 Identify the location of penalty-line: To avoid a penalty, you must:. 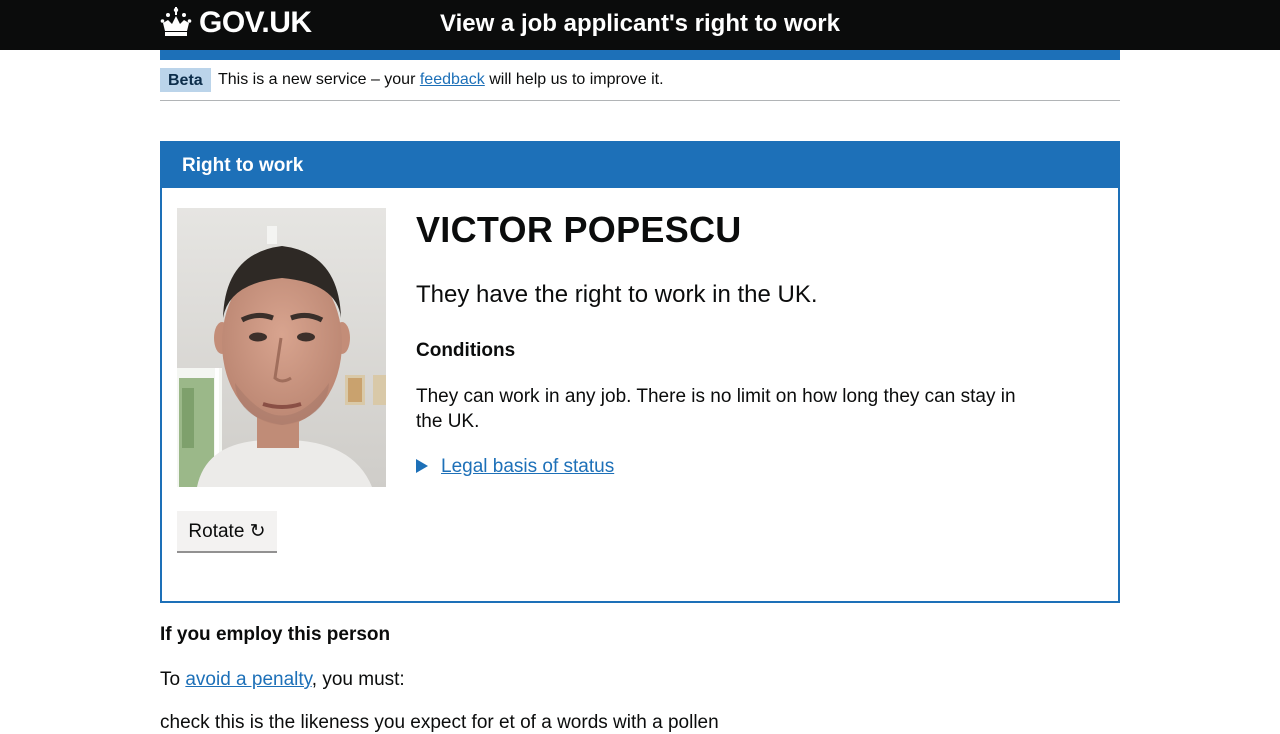
(282, 680).